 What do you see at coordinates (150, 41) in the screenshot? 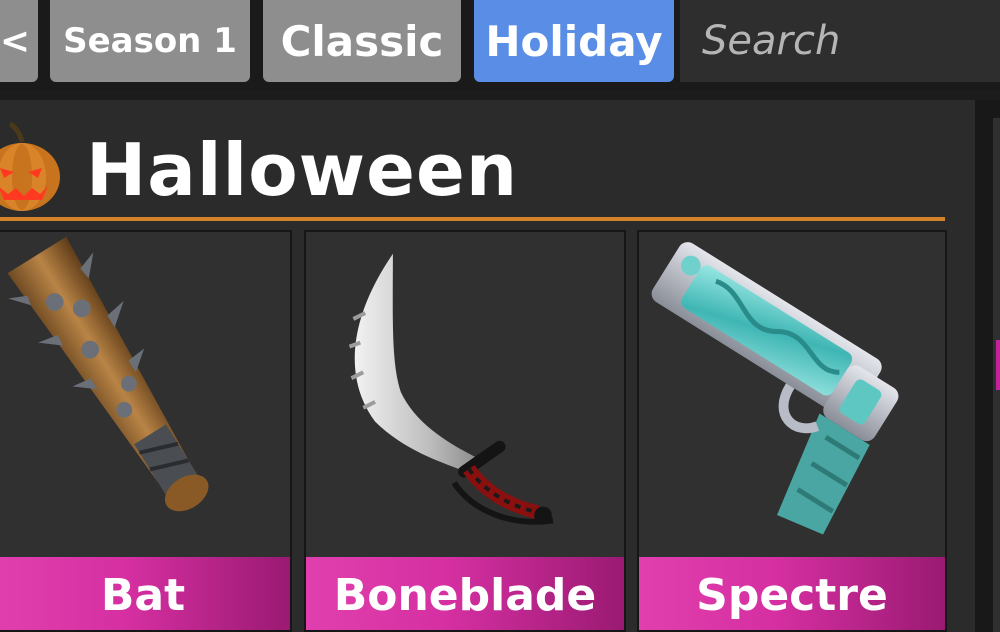
I see `tab-season-1: Season 1` at bounding box center [150, 41].